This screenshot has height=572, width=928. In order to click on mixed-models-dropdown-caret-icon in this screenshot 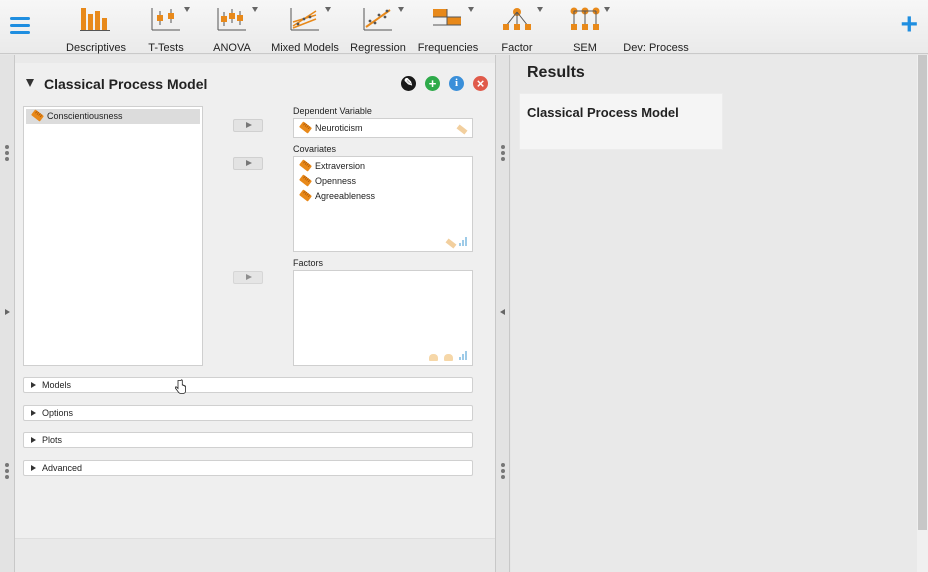, I will do `click(328, 9)`.